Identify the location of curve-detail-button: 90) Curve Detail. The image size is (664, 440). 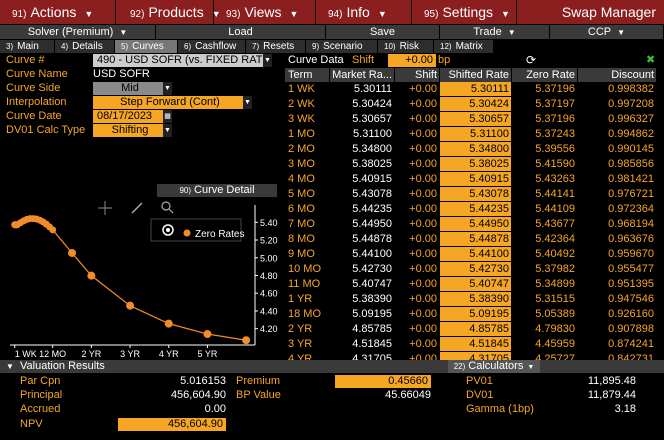
(217, 190).